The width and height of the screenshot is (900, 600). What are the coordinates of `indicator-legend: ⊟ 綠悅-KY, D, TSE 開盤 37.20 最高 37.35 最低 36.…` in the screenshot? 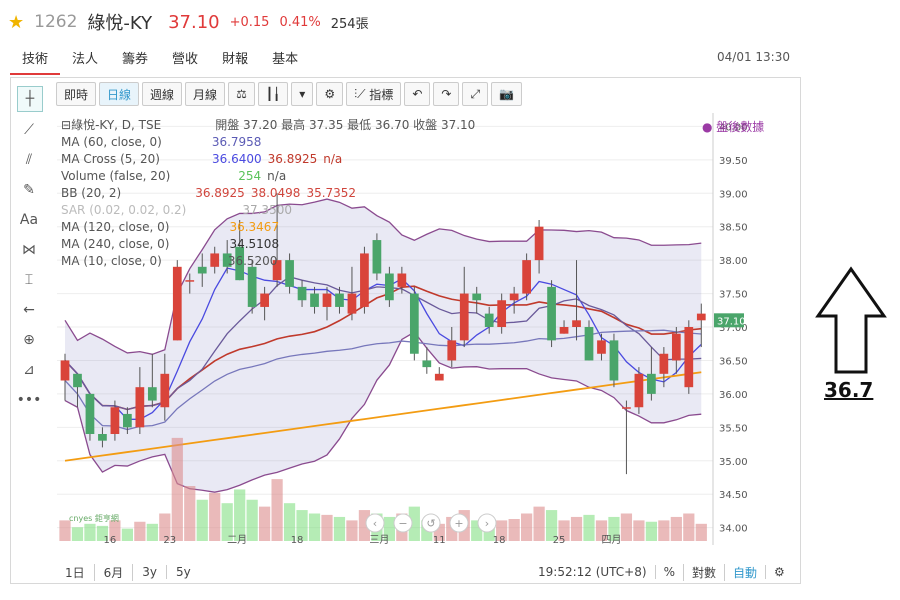 It's located at (268, 193).